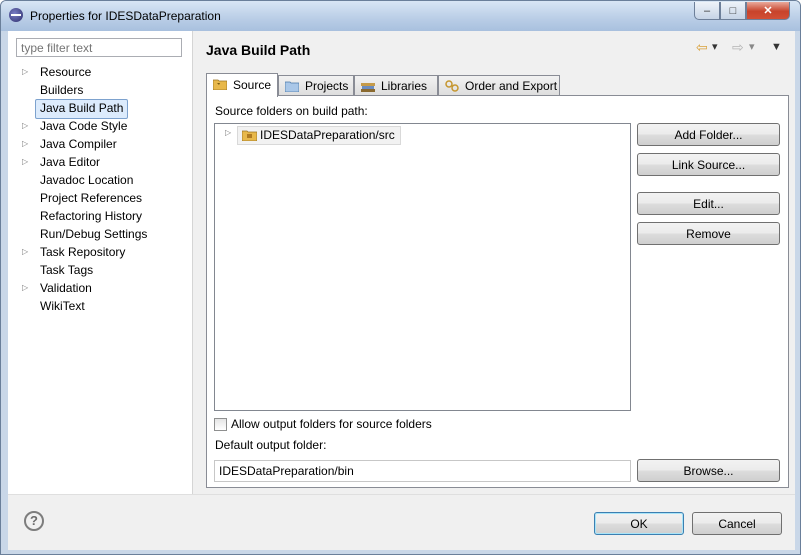 This screenshot has height=555, width=801. What do you see at coordinates (249, 135) in the screenshot?
I see `package-folder-icon` at bounding box center [249, 135].